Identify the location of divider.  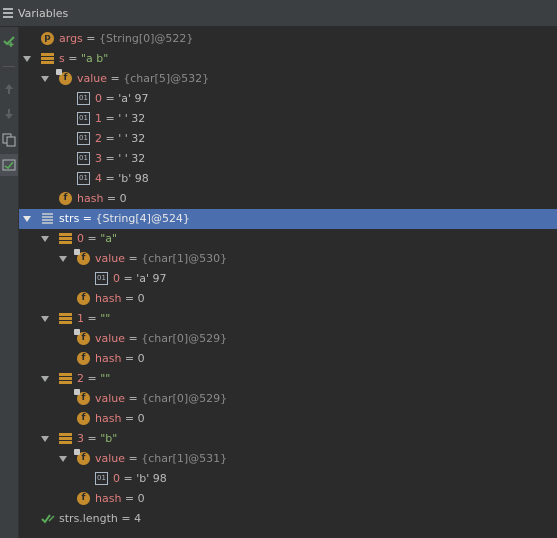
(9, 67).